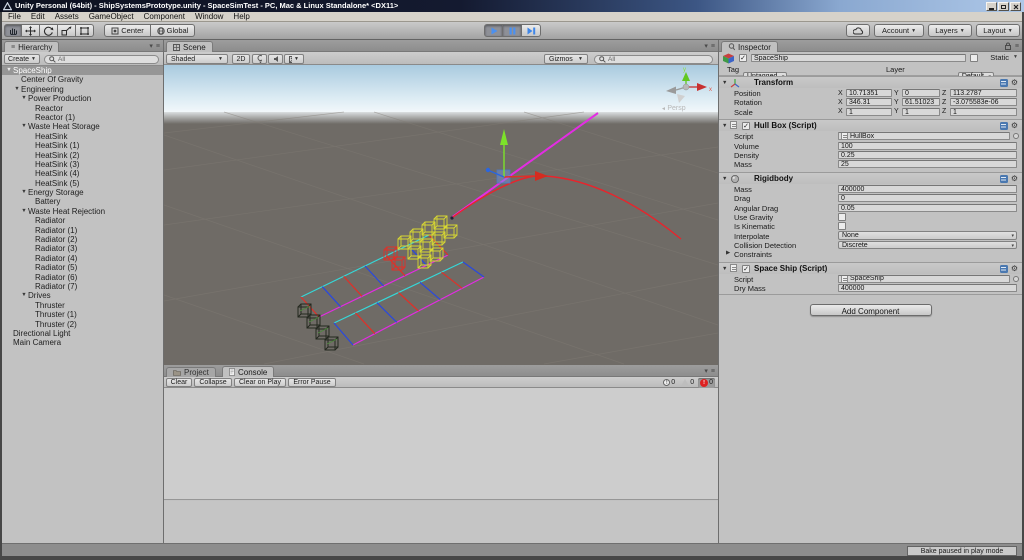 This screenshot has width=1024, height=560. What do you see at coordinates (82, 192) in the screenshot?
I see `hierarchy-item: ▼ Energy Storage` at bounding box center [82, 192].